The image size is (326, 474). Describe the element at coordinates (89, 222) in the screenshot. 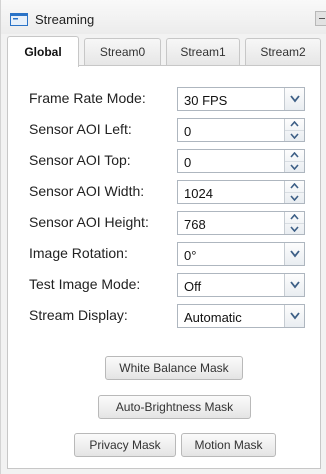

I see `sensor-aoi-height-label: Sensor AOI Height:` at that location.